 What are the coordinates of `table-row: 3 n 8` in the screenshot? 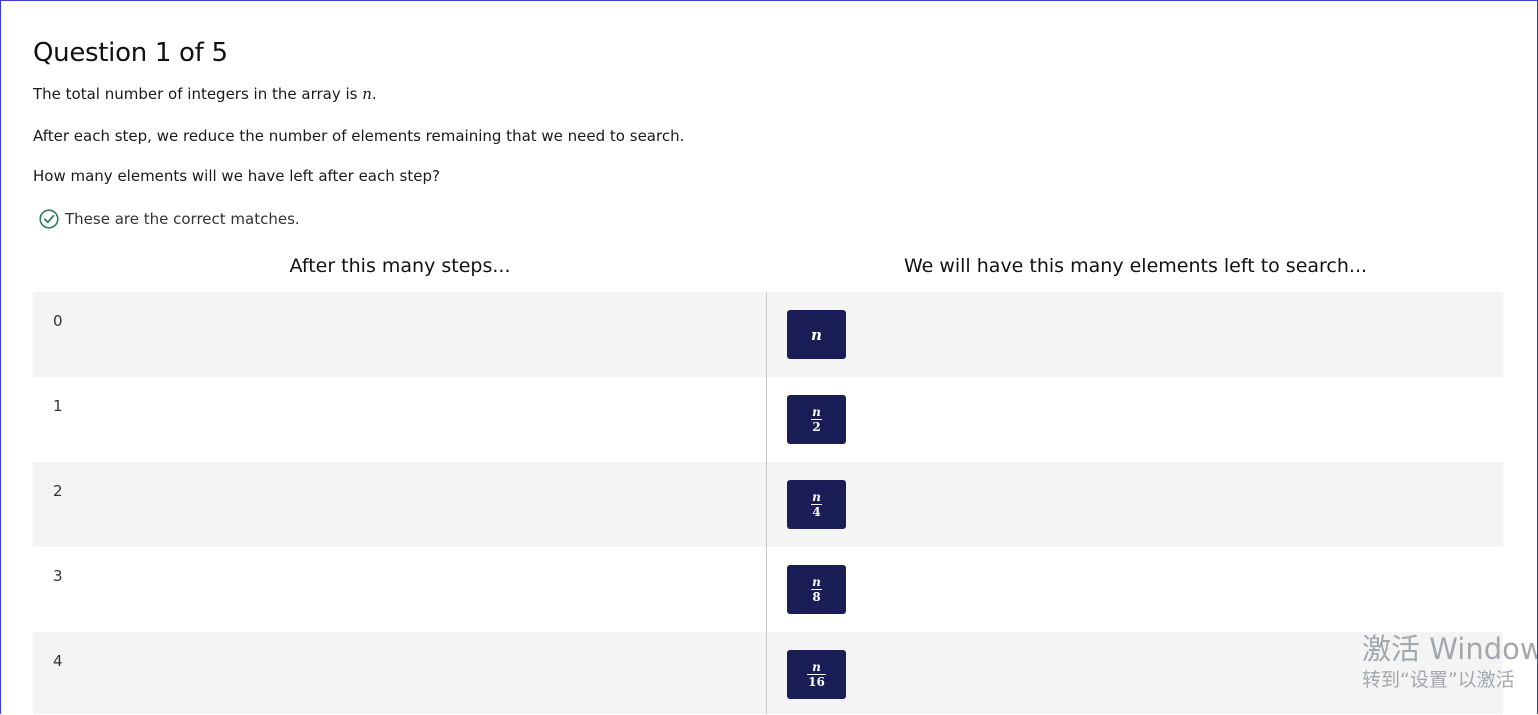 It's located at (768, 589).